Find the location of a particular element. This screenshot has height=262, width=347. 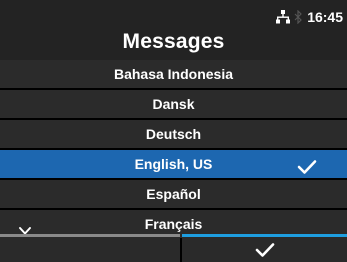

list-item-deutsch: Deutsch is located at coordinates (173, 134).